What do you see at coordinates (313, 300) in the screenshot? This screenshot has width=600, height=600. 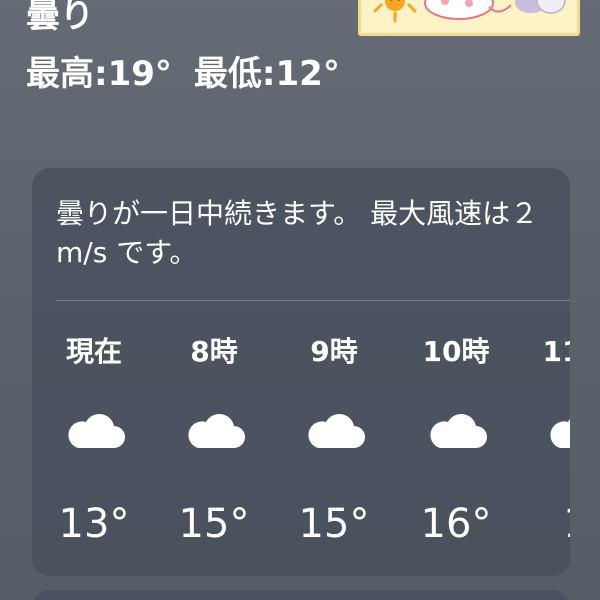 I see `divider` at bounding box center [313, 300].